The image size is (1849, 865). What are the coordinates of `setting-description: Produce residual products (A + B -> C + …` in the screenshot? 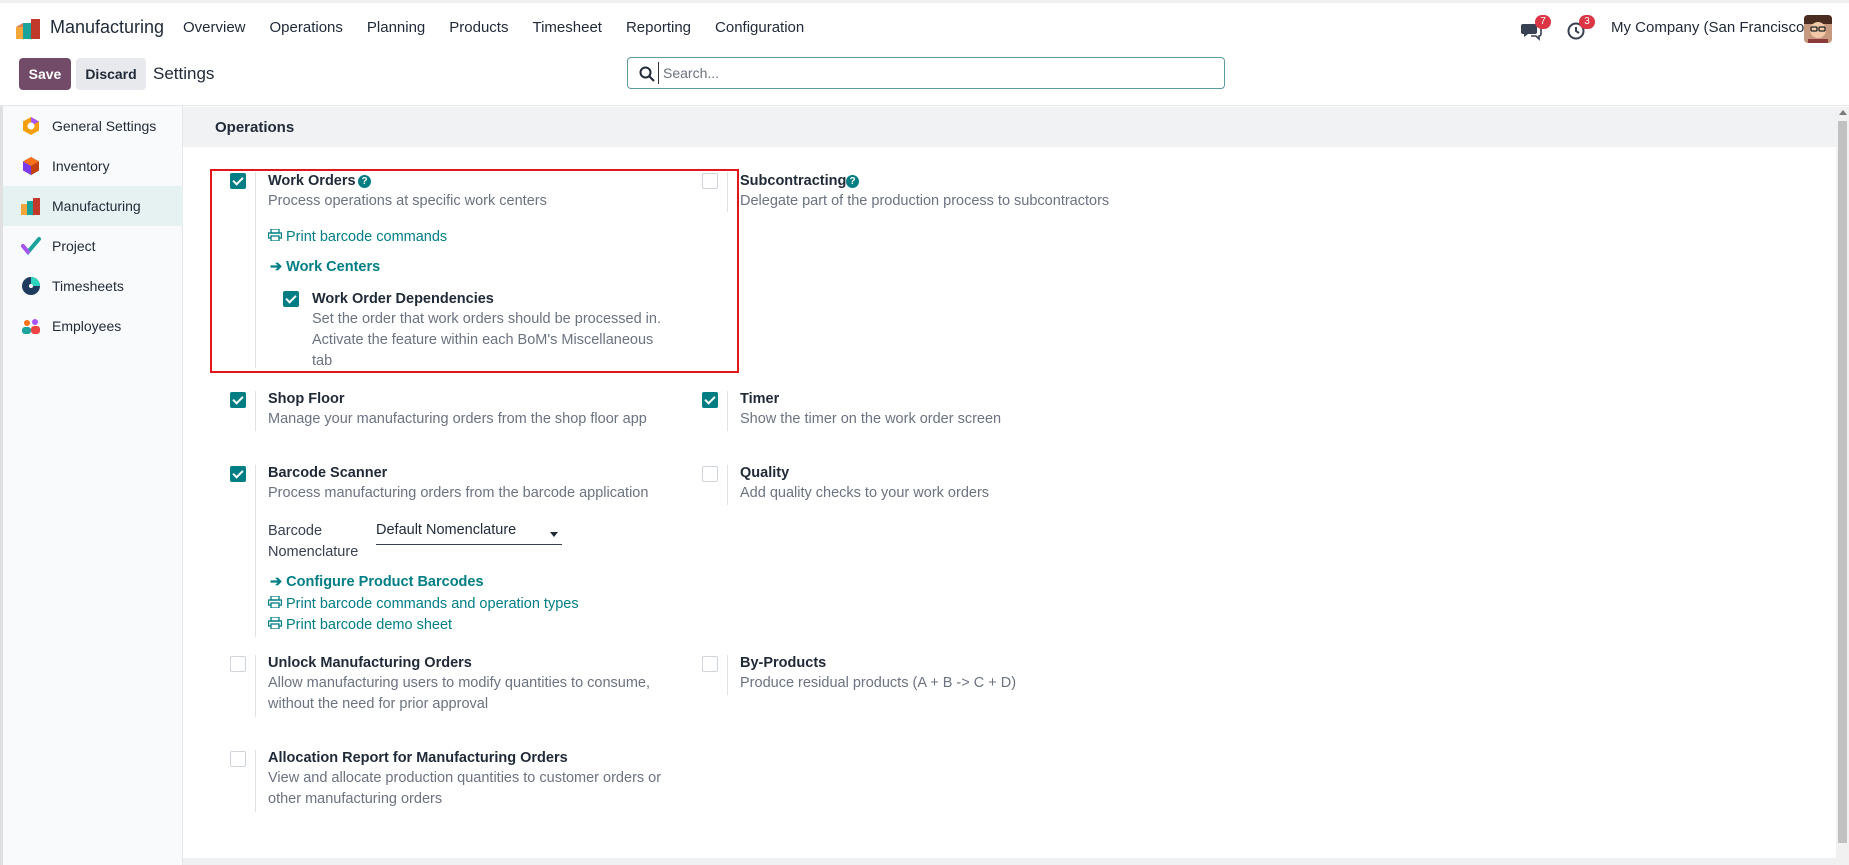 It's located at (878, 683).